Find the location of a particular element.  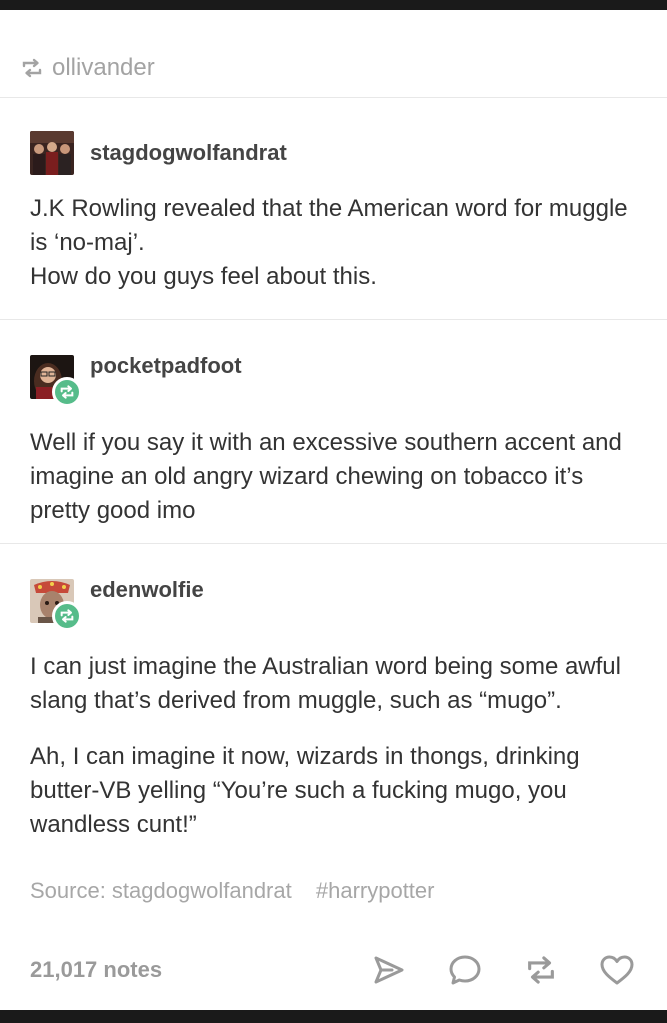

post-paragraph: How do you guys feel about this. is located at coordinates (203, 276).